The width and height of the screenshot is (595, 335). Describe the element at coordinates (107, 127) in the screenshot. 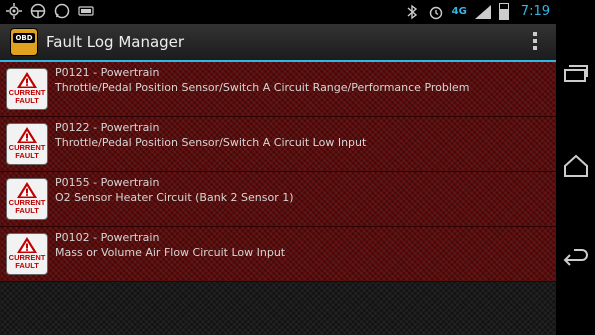

I see `fault-code: P0122 - Powertrain` at that location.